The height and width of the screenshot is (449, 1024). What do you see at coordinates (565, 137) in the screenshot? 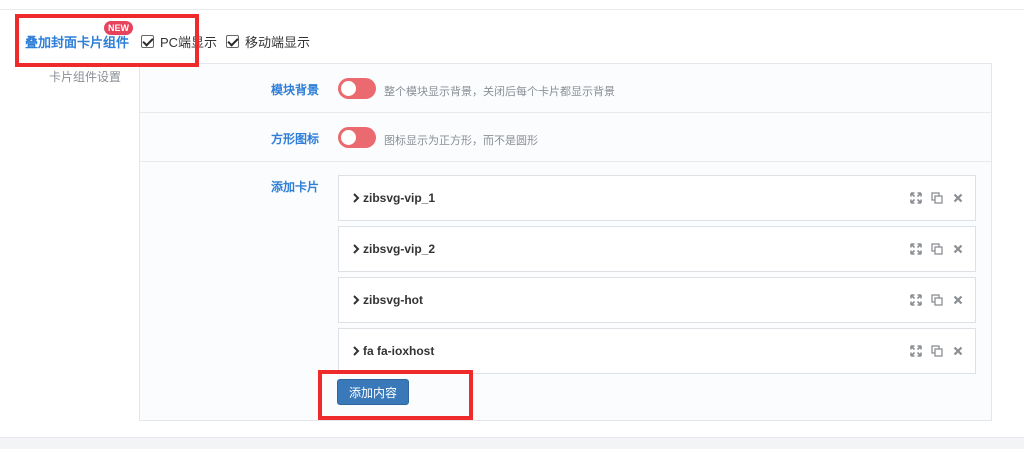
I see `square-icon-row: 方形图标 图标显示为正方形，而不是圆形` at bounding box center [565, 137].